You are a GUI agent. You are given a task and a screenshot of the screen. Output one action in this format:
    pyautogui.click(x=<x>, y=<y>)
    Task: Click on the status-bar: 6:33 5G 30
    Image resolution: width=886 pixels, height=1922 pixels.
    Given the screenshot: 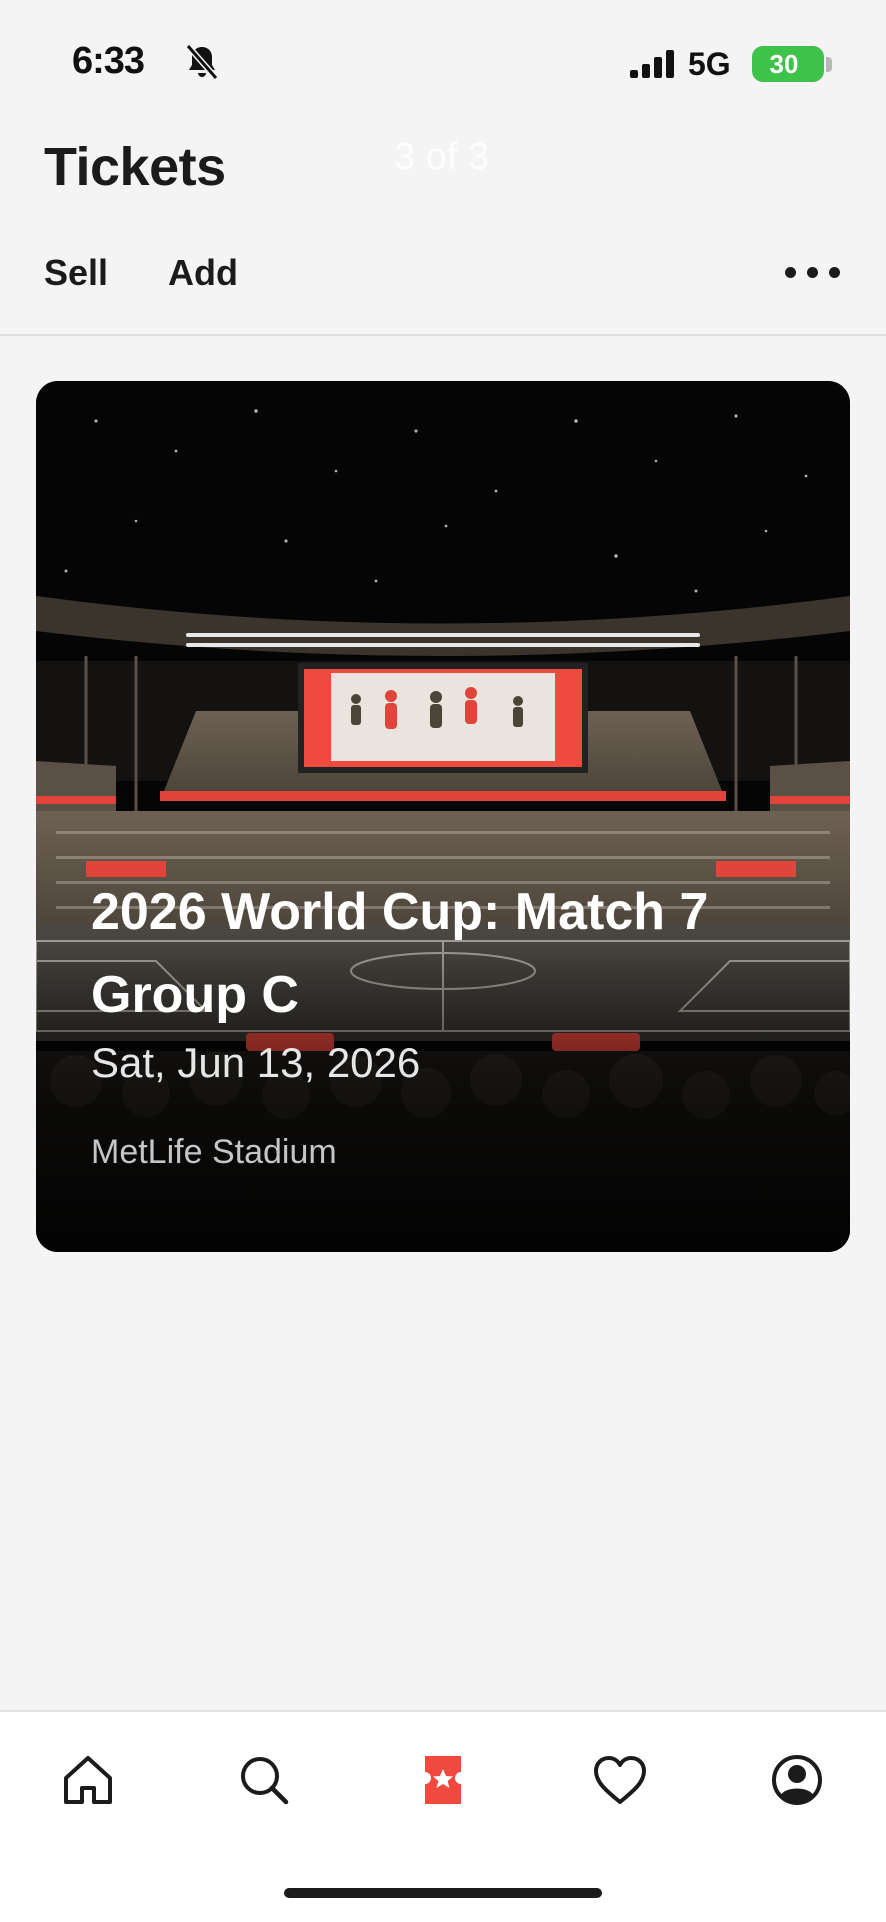 What is the action you would take?
    pyautogui.click(x=443, y=60)
    